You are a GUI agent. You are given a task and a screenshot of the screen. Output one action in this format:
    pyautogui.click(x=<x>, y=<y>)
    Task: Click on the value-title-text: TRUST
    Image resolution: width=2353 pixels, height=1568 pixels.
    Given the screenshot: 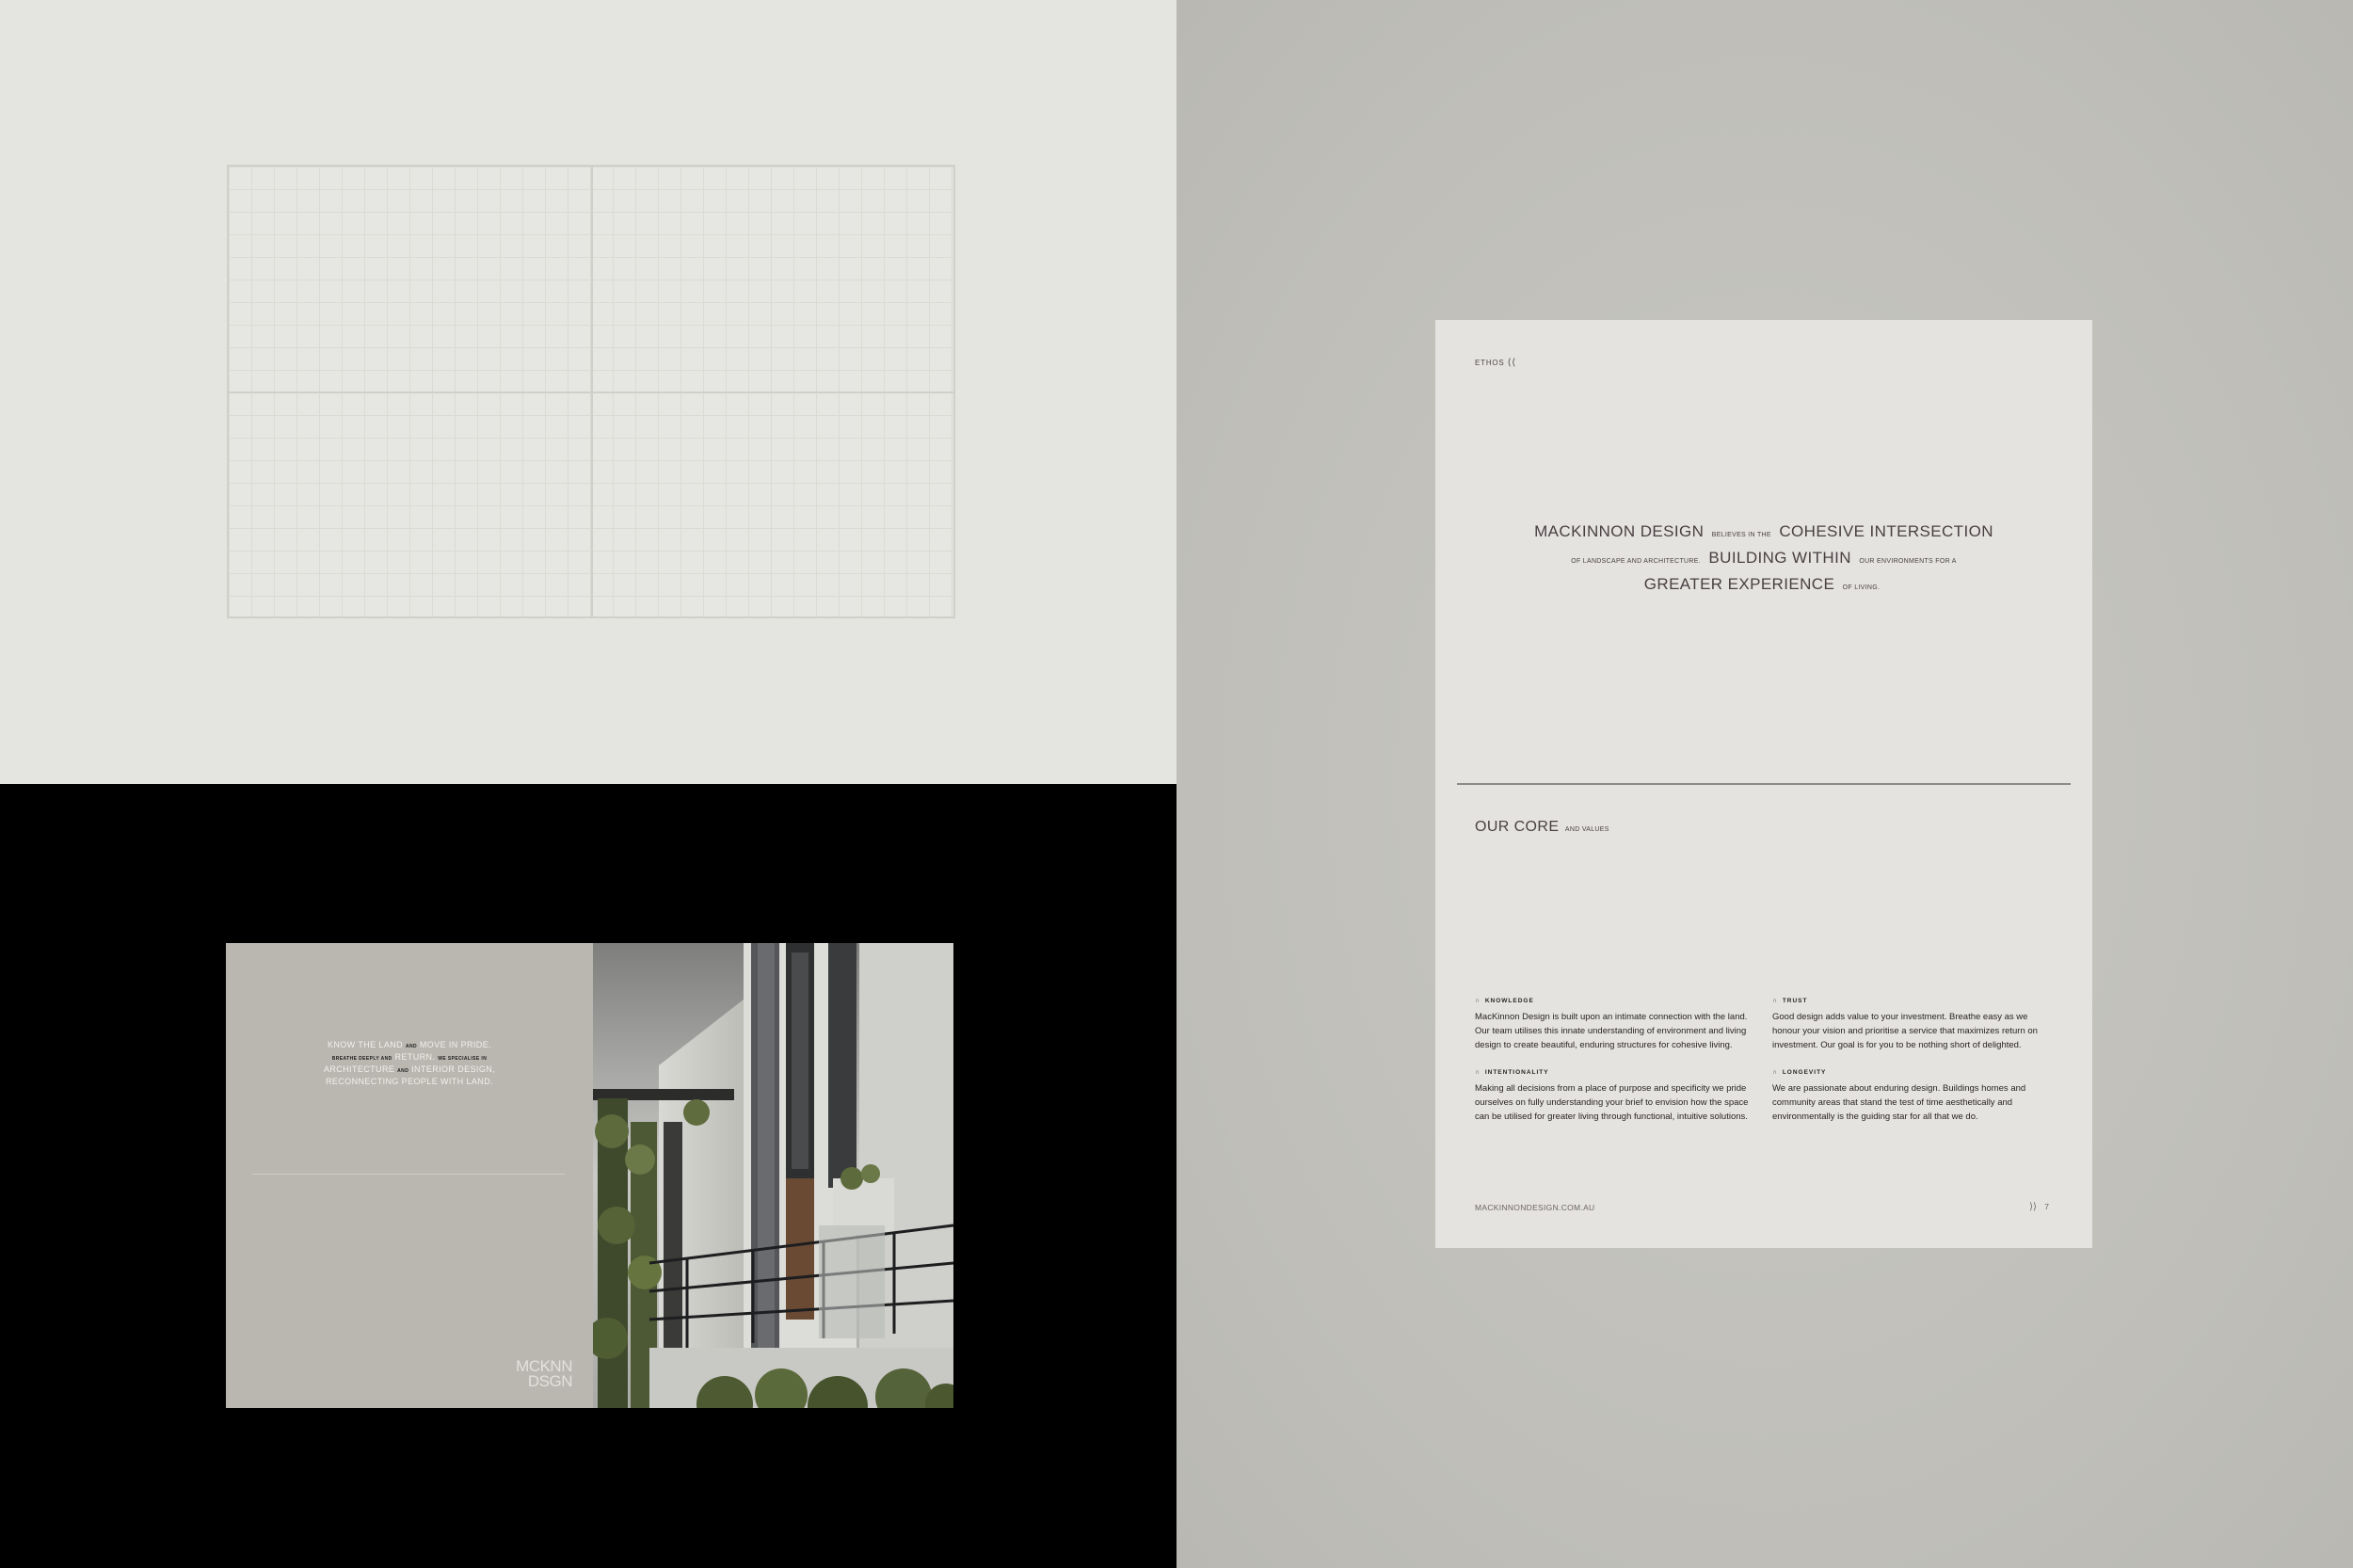 What is the action you would take?
    pyautogui.click(x=1795, y=1001)
    